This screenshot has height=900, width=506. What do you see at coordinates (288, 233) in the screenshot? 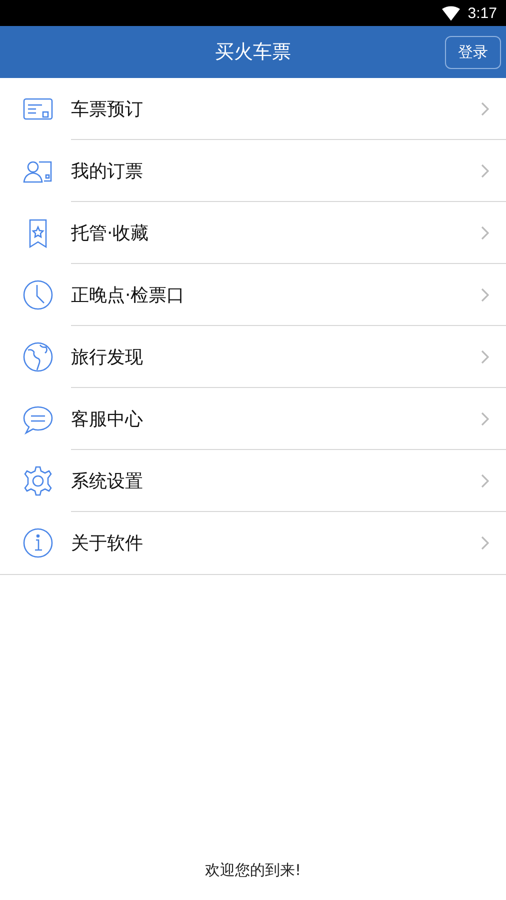
I see `menu-item: 托管·收藏` at bounding box center [288, 233].